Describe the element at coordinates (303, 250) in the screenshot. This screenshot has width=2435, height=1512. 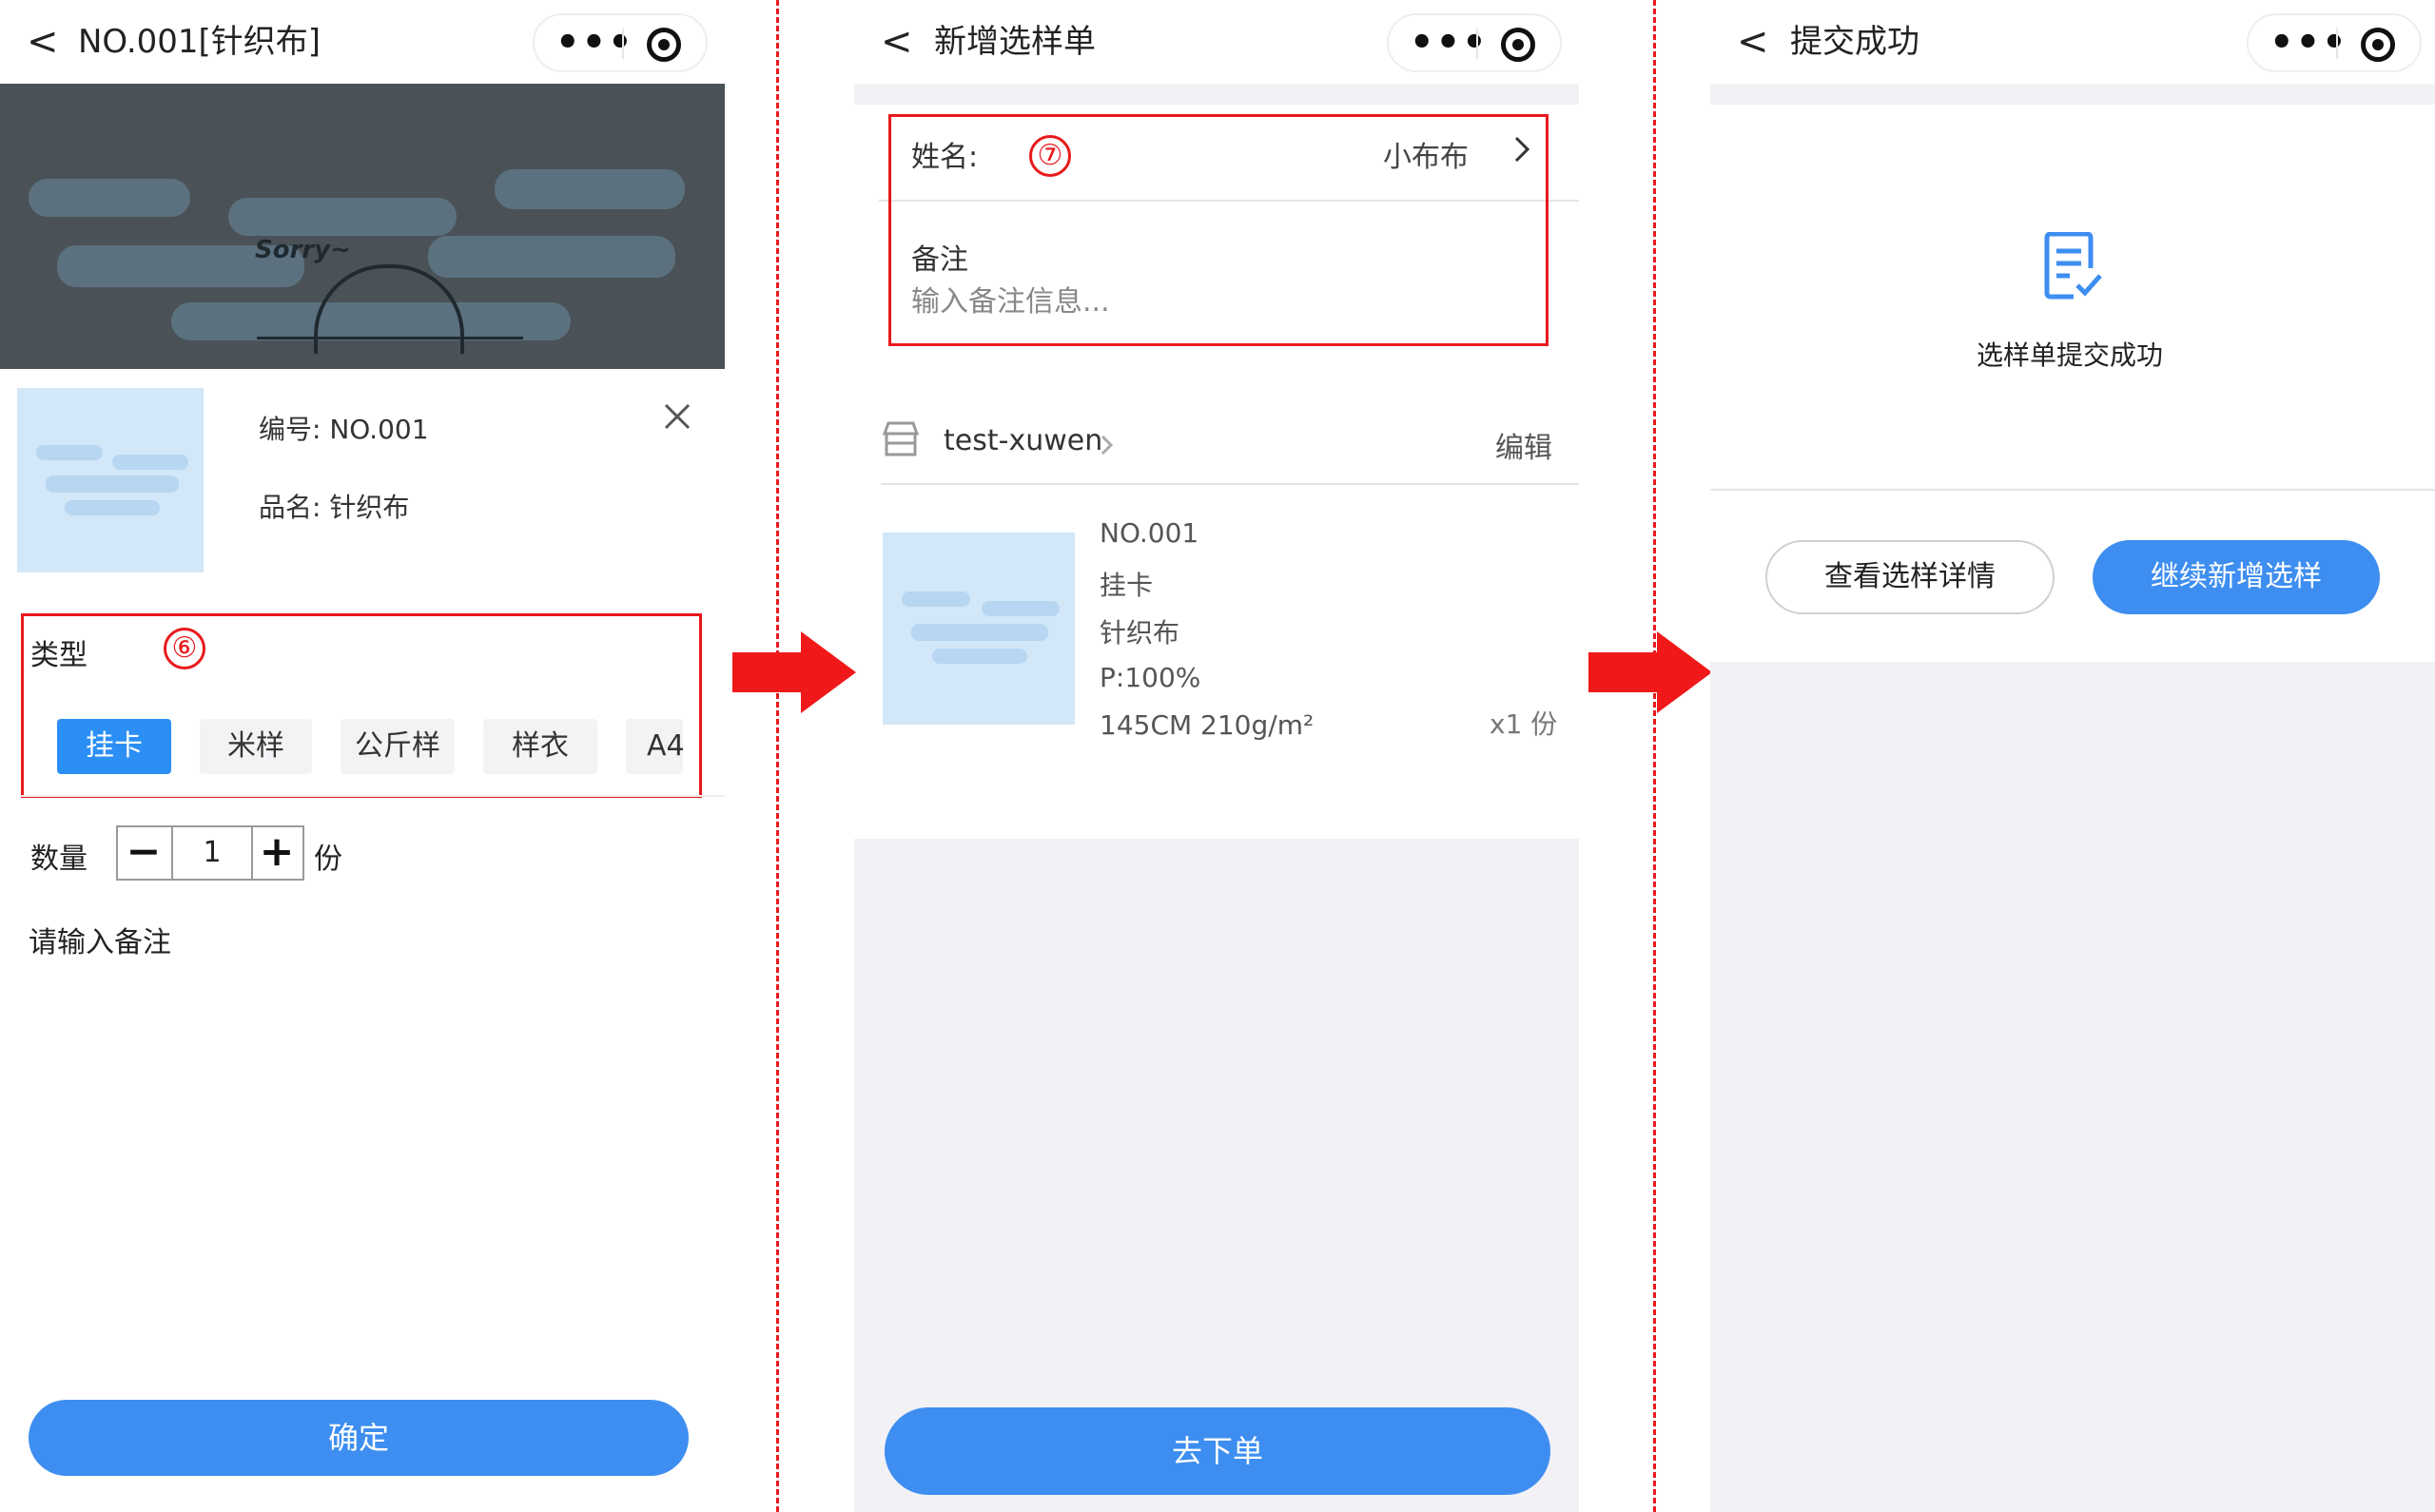
I see `hero-sorry-text: Sorry~` at that location.